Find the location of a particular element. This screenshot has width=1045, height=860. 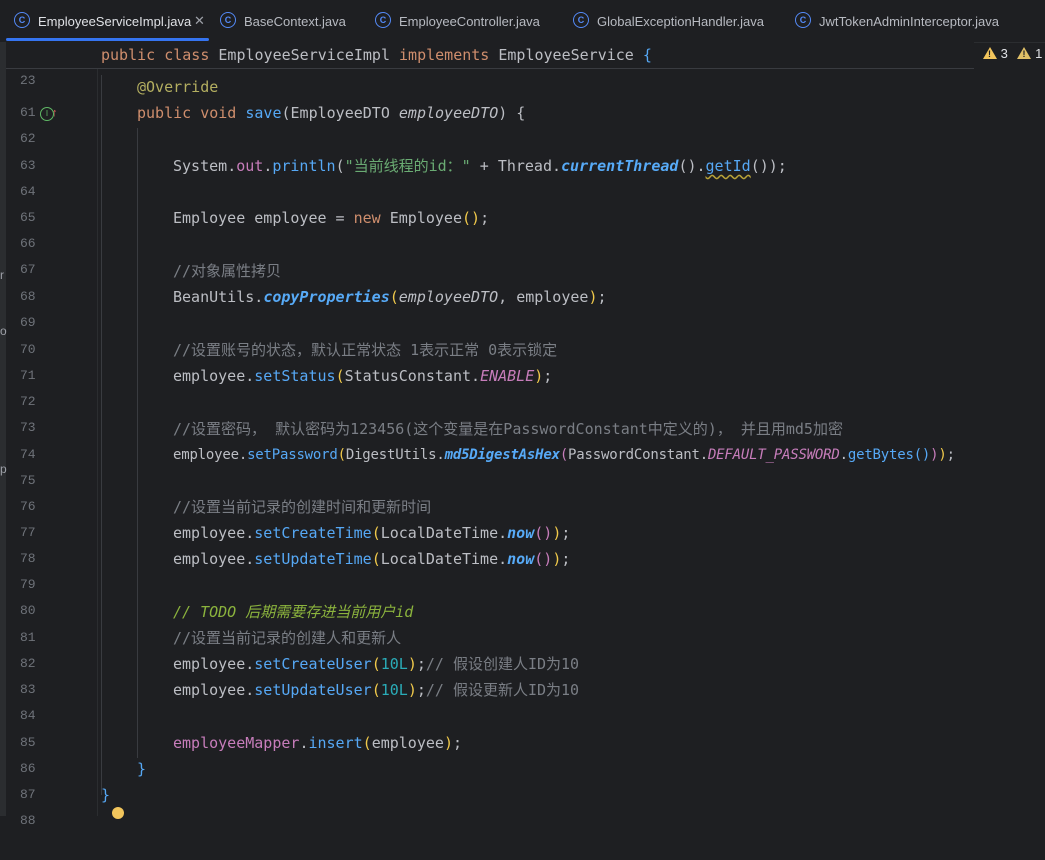

tab-jwt-token-admin-interceptor: C JwtTokenAdminInterceptor.java is located at coordinates (910, 21).